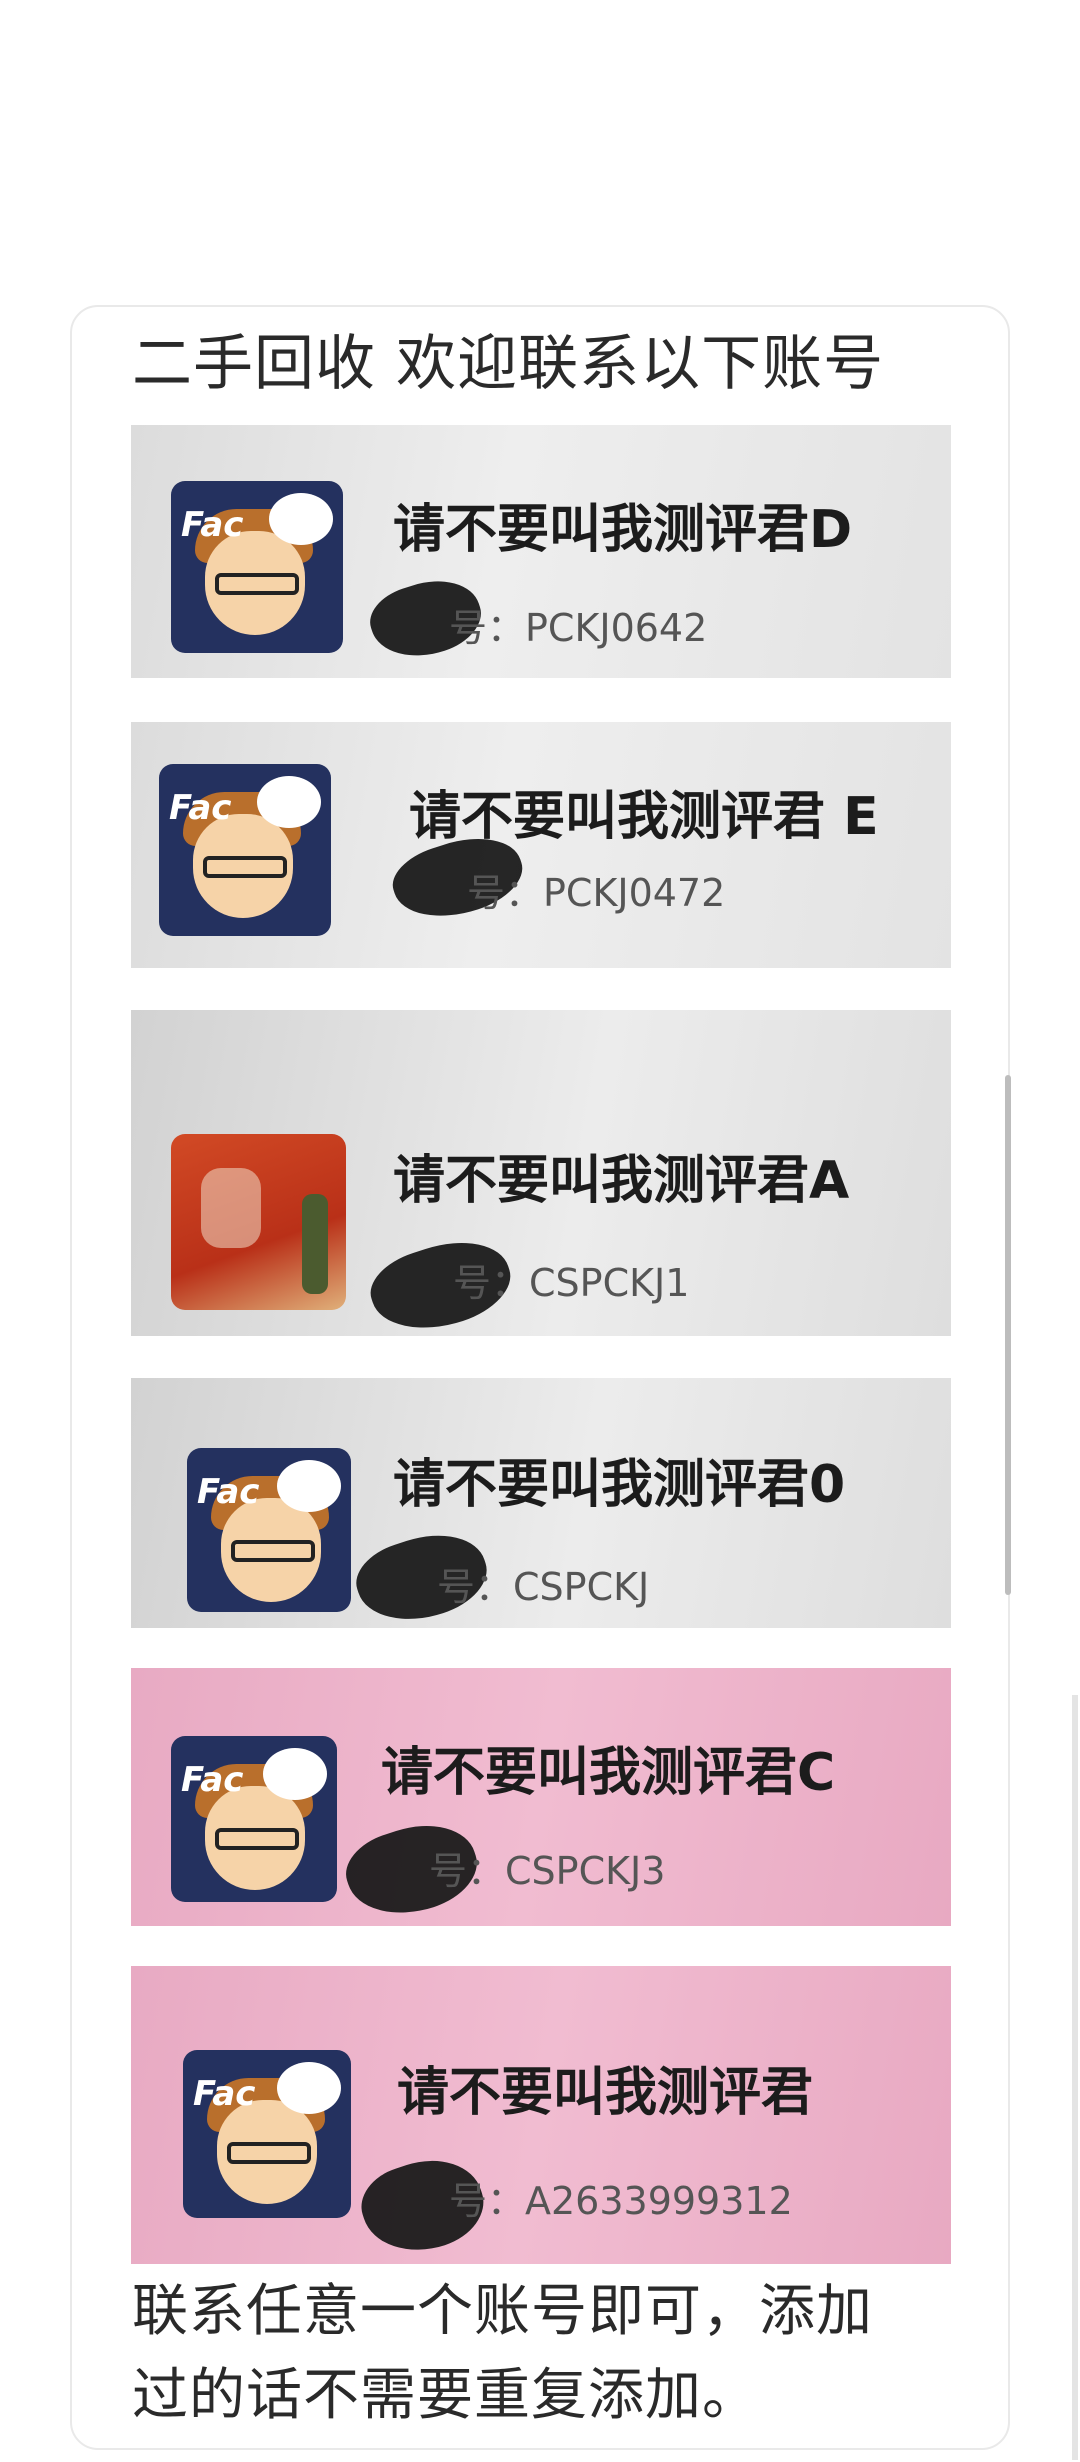 This screenshot has width=1080, height=2462. I want to click on footer-line-1: 联系任意一个账号即可，添加, so click(502, 2311).